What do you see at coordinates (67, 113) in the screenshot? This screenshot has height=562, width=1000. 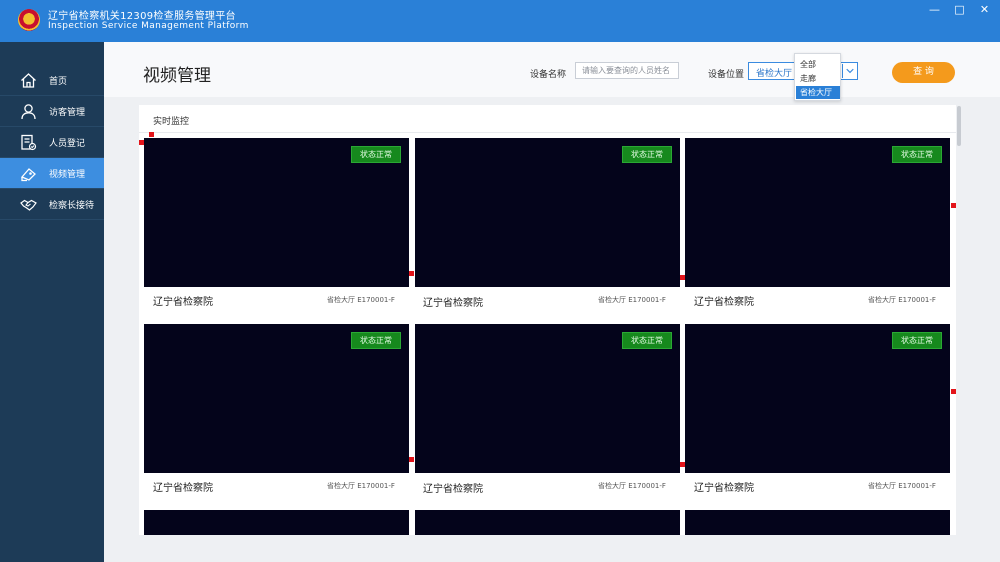 I see `sidebar-item-label: 访客管理` at bounding box center [67, 113].